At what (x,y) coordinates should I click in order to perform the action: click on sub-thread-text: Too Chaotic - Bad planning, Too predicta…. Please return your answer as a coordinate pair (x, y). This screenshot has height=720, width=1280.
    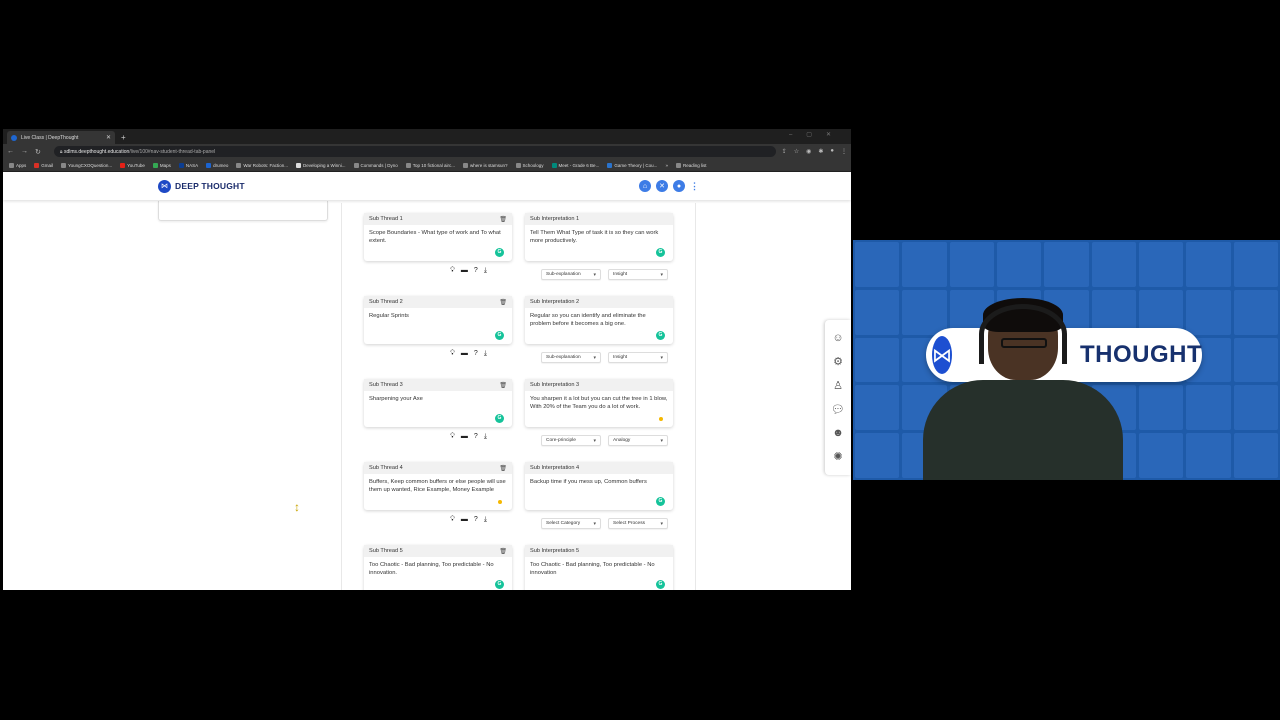
    Looking at the image, I should click on (438, 573).